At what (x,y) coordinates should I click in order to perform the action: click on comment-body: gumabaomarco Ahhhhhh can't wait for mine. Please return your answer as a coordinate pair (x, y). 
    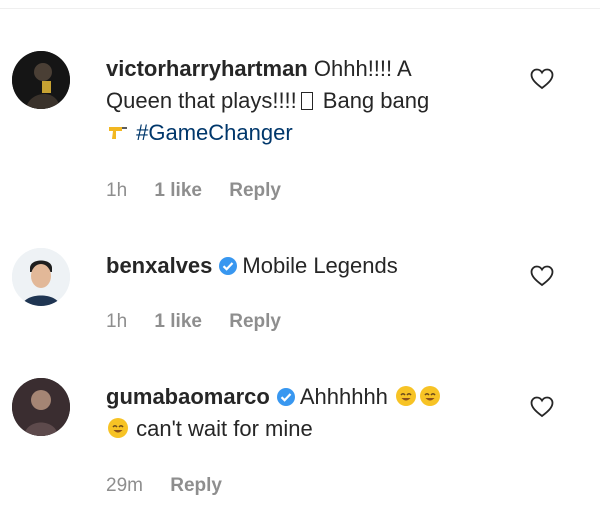
    Looking at the image, I should click on (311, 413).